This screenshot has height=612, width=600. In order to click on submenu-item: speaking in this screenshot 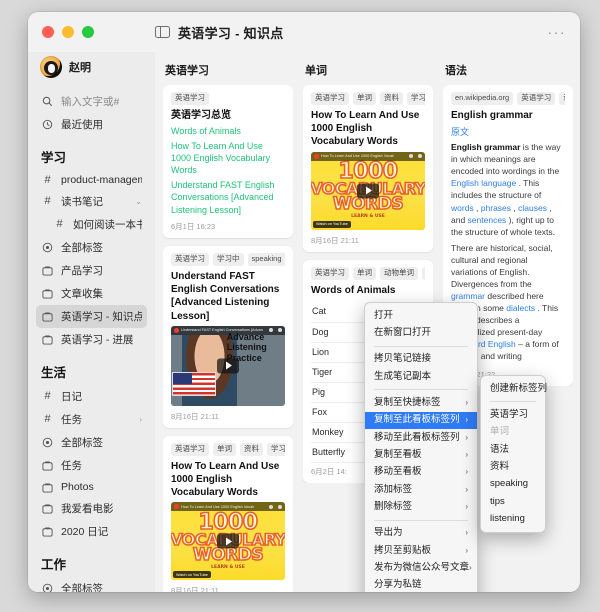, I will do `click(513, 484)`.